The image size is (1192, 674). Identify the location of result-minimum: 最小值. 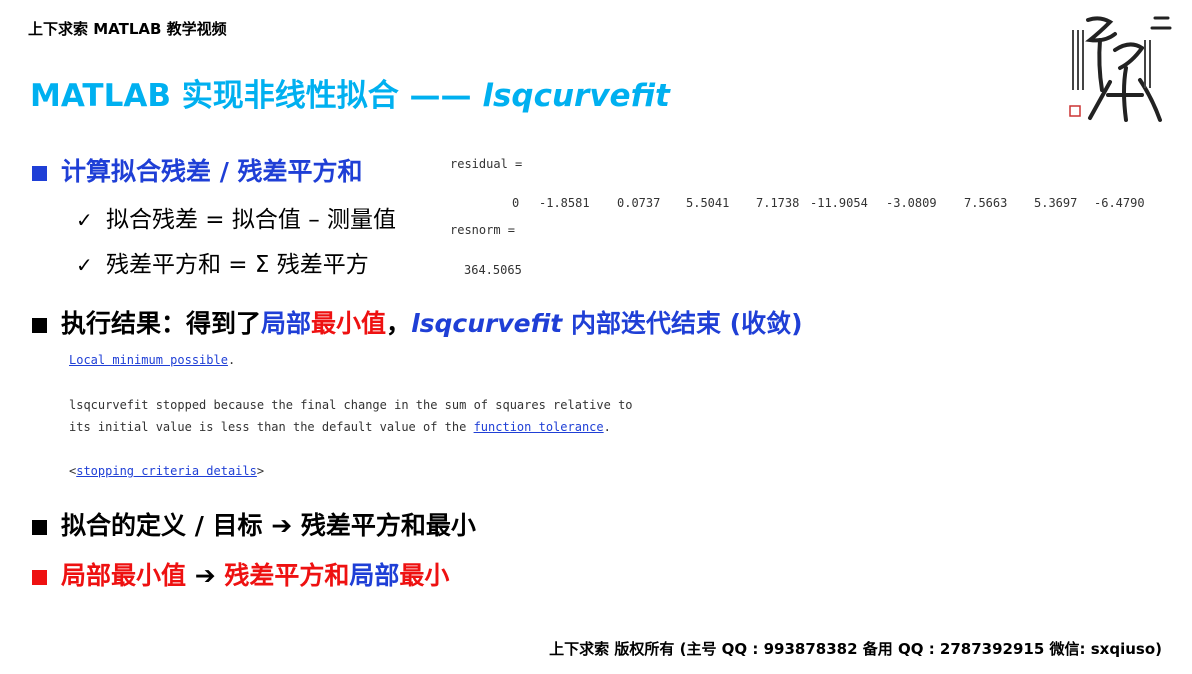
(349, 323).